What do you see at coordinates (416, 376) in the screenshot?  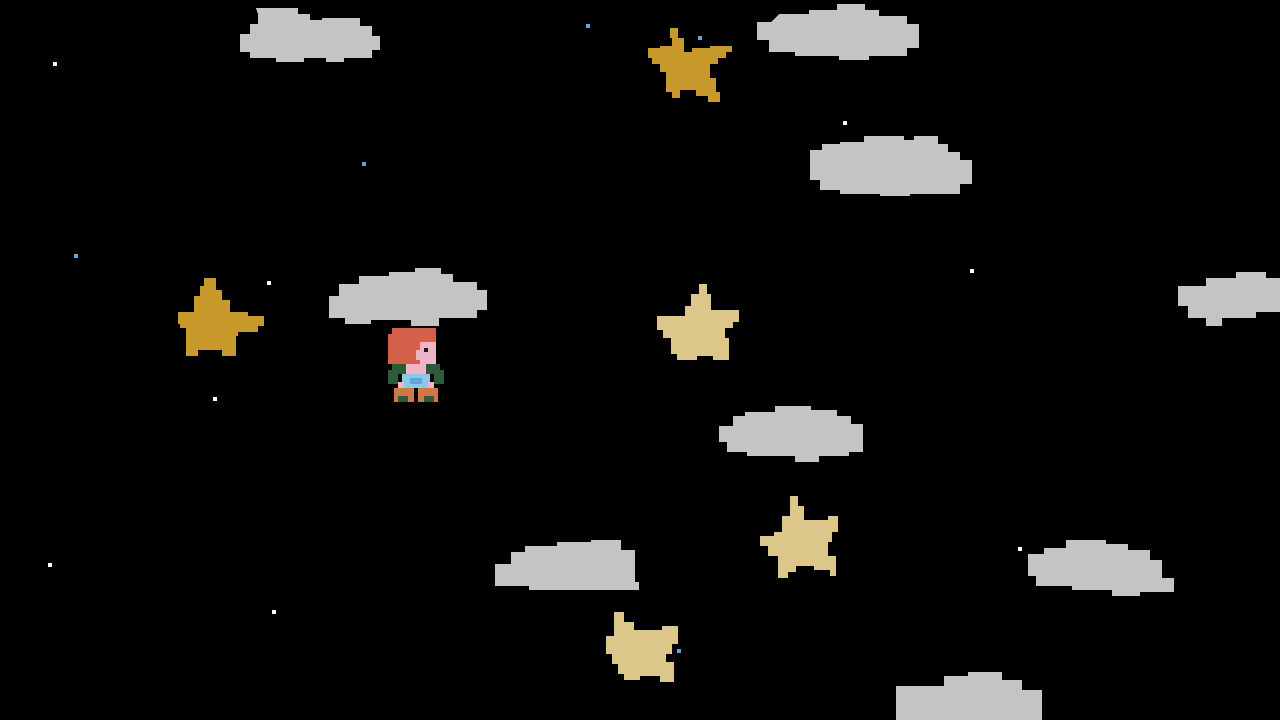 I see `player-body` at bounding box center [416, 376].